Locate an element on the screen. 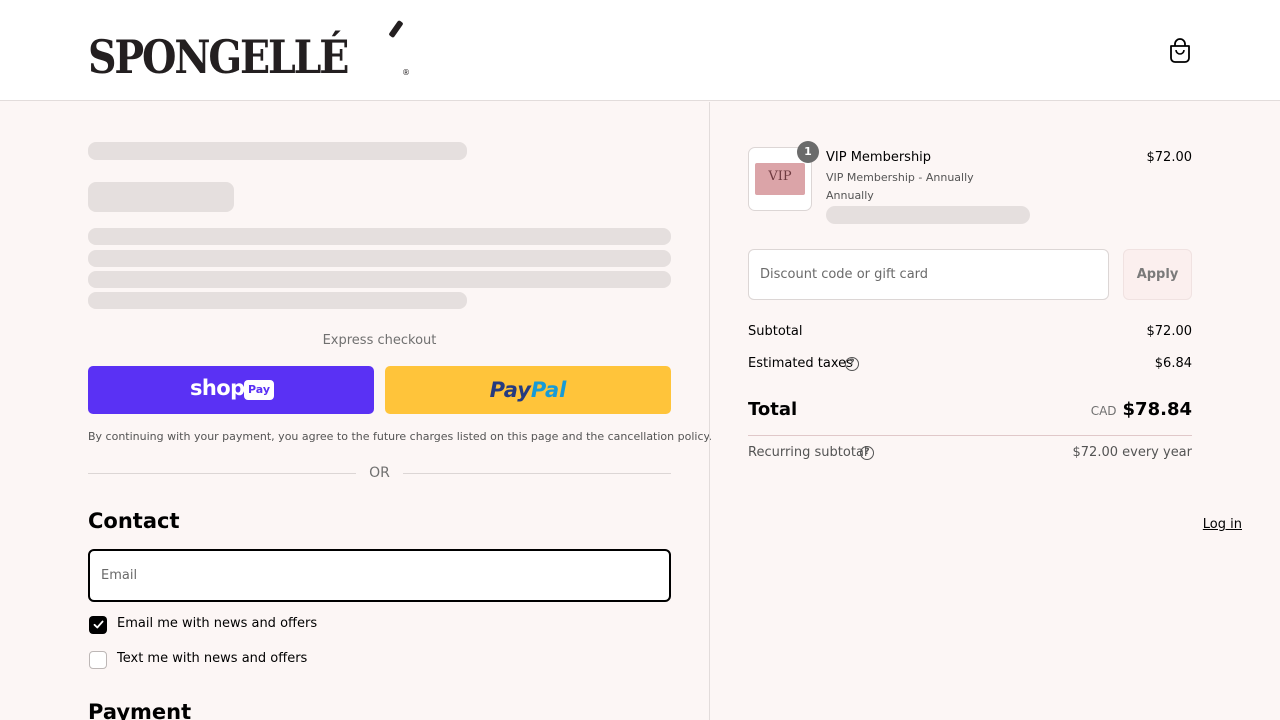  shop-pay-button: shop Pay is located at coordinates (231, 390).